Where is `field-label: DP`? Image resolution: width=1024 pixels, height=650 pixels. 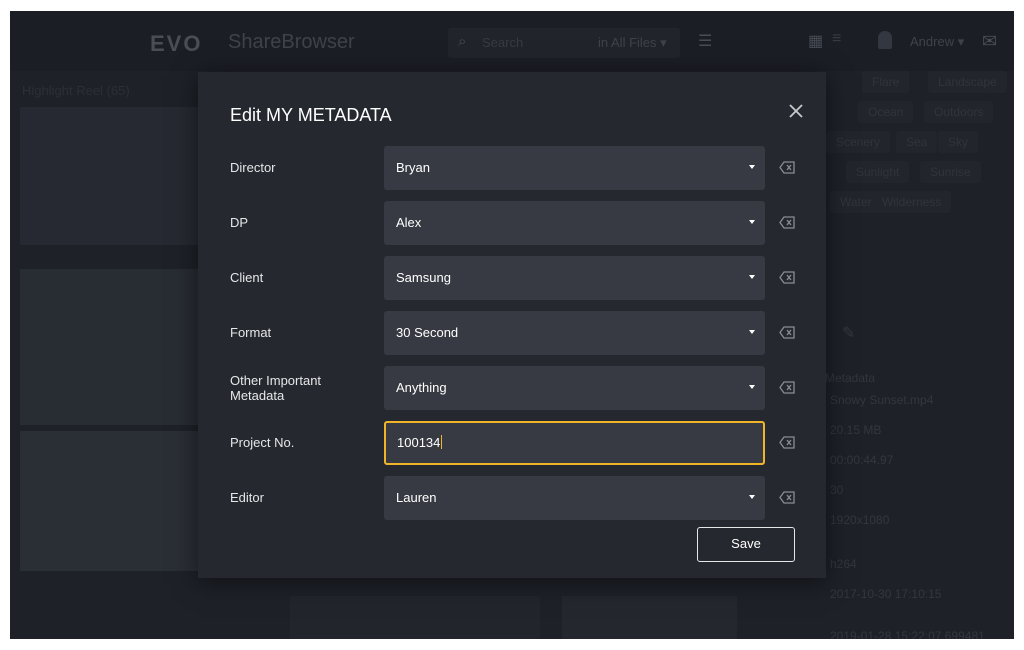
field-label: DP is located at coordinates (239, 222).